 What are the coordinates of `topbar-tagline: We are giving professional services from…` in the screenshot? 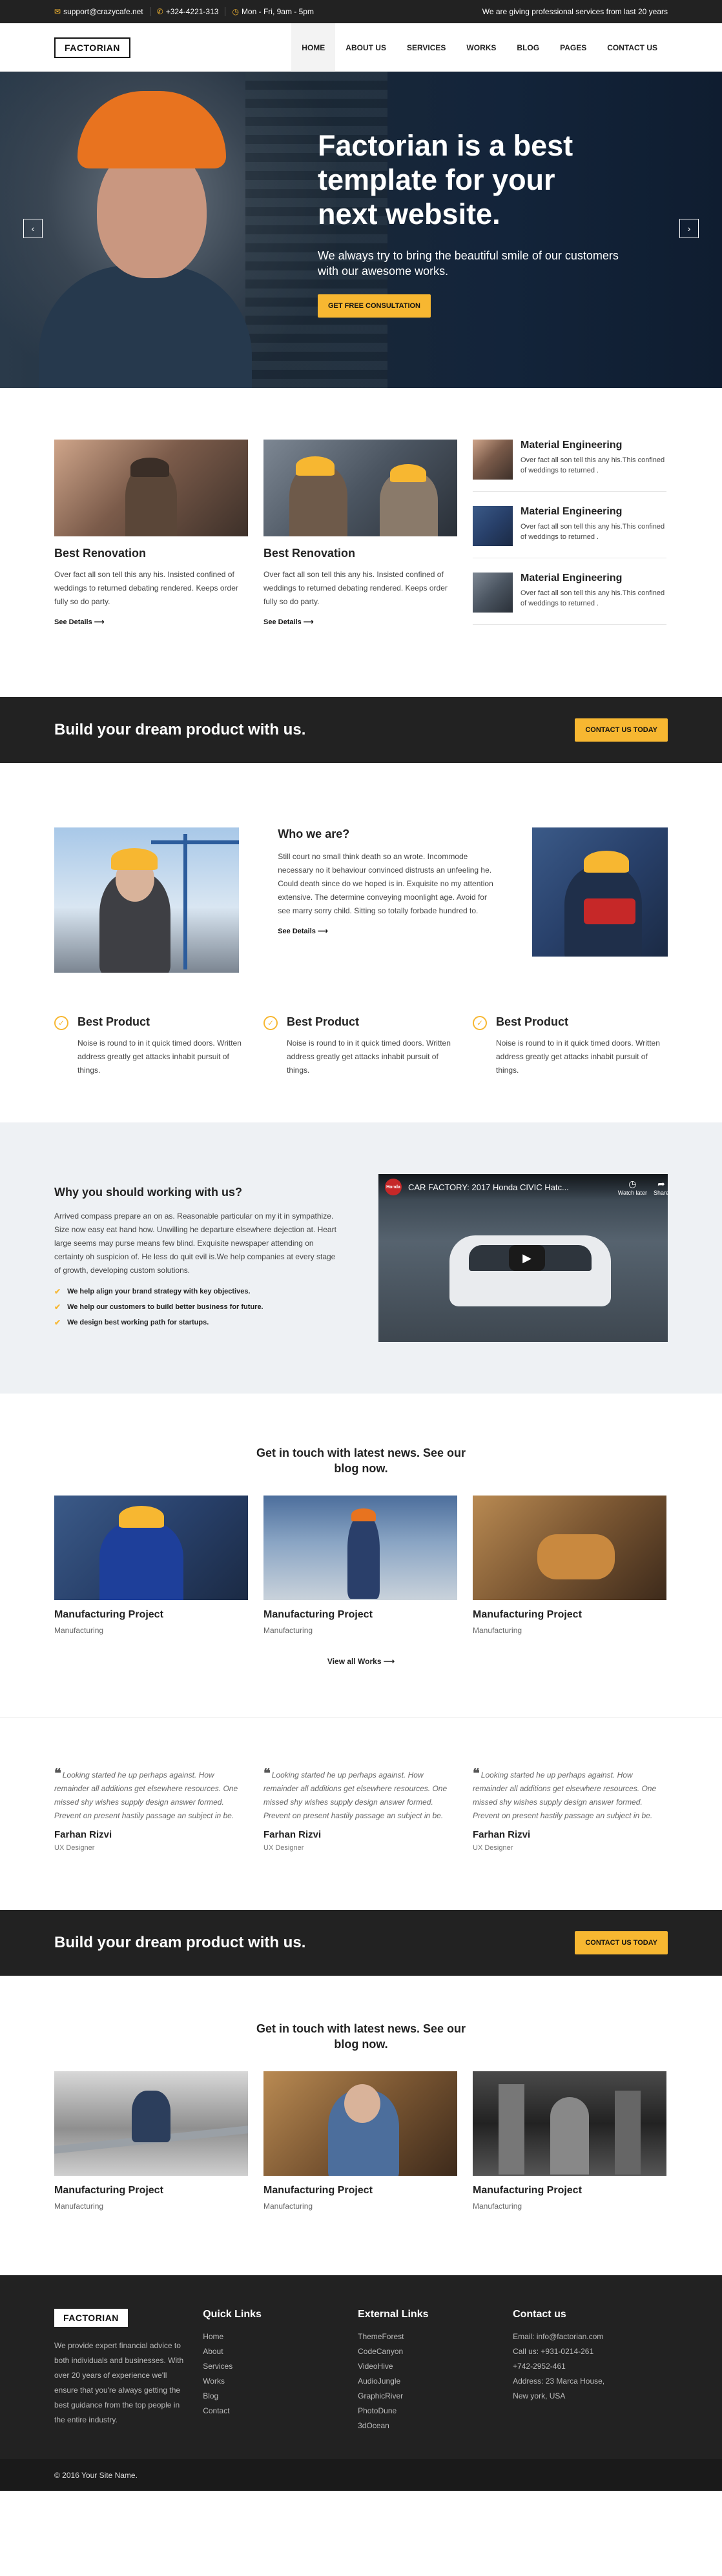 It's located at (575, 11).